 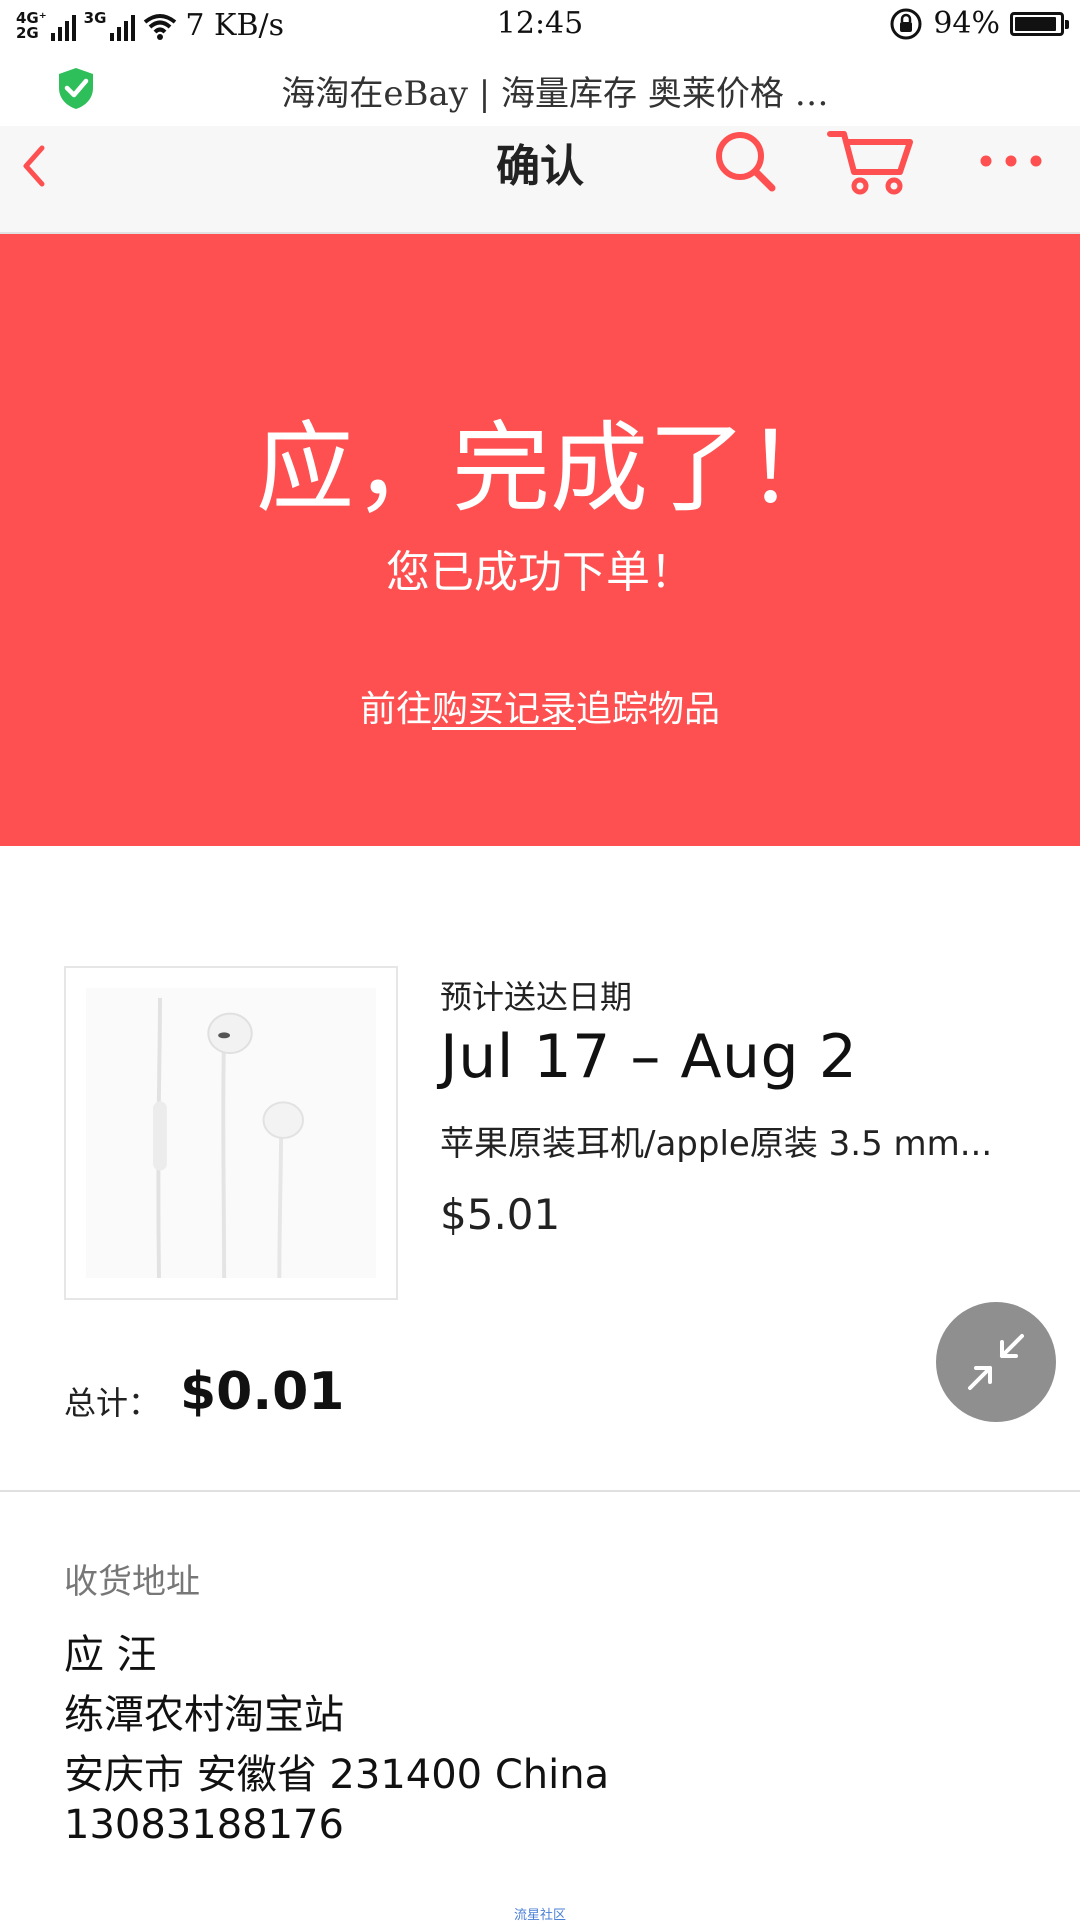 I want to click on total-label: 总计：, so click(x=112, y=1403).